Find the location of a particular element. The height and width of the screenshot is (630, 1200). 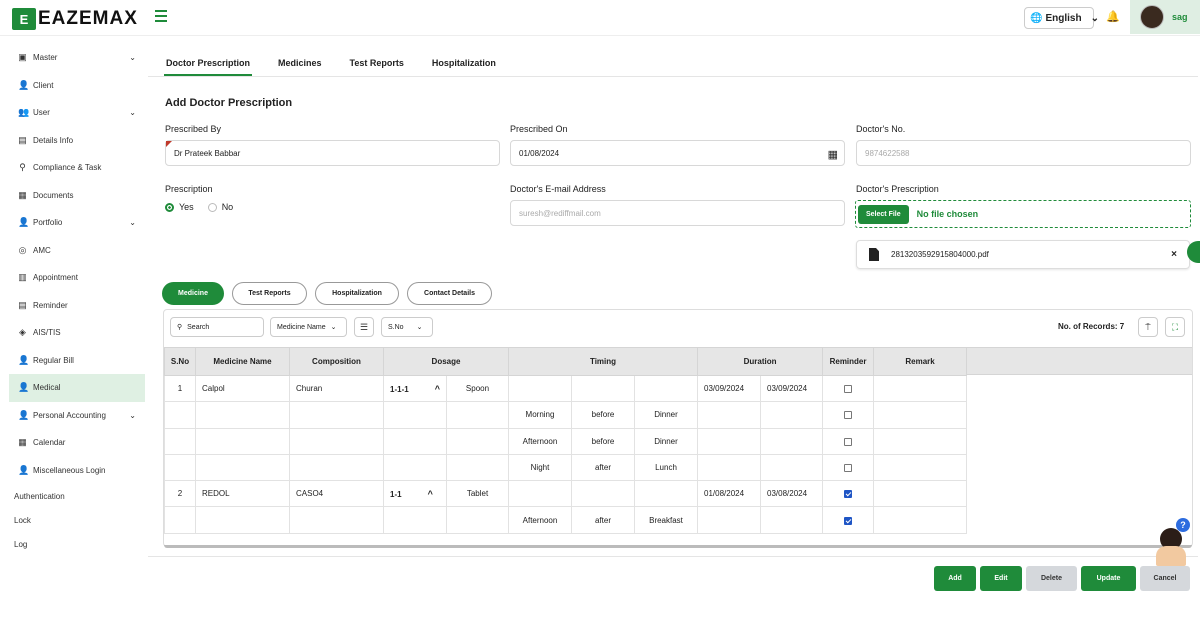

subtab-medicine: Medicine is located at coordinates (193, 293).